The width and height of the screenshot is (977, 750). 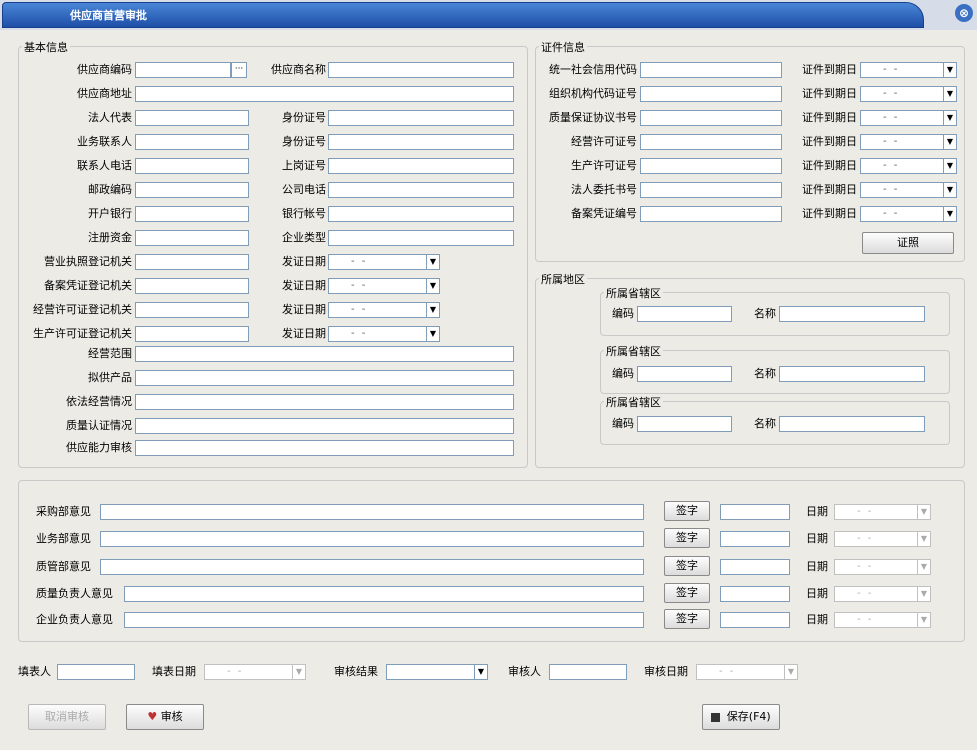 What do you see at coordinates (324, 426) in the screenshot?
I see `quality-cert-input` at bounding box center [324, 426].